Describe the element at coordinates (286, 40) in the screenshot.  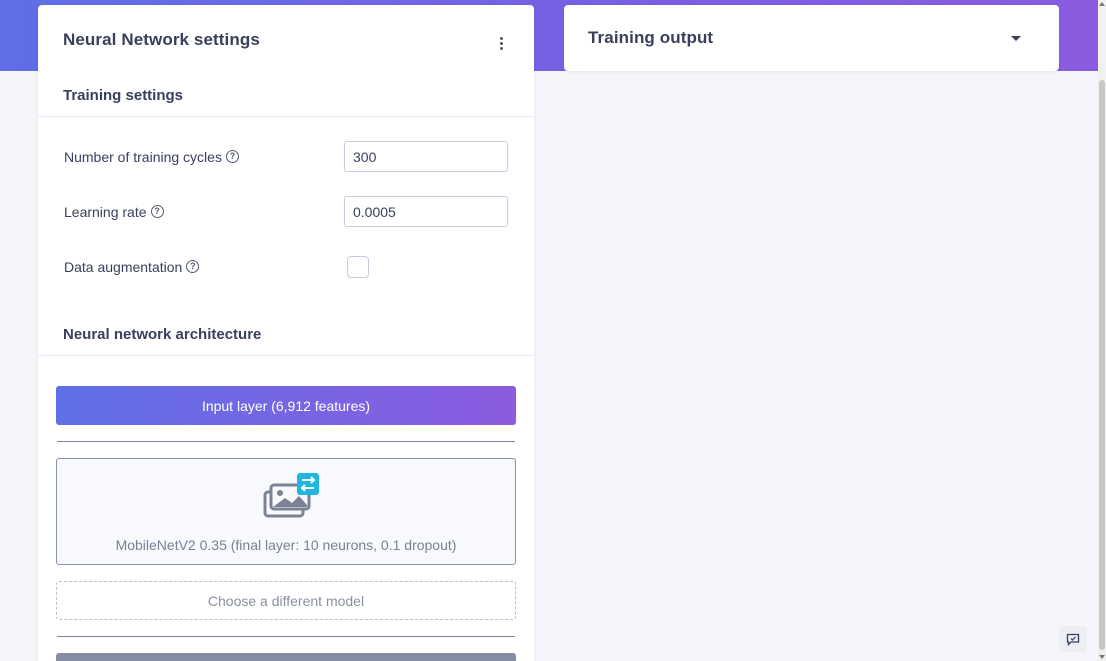
I see `panel-header: Neural Network settings` at that location.